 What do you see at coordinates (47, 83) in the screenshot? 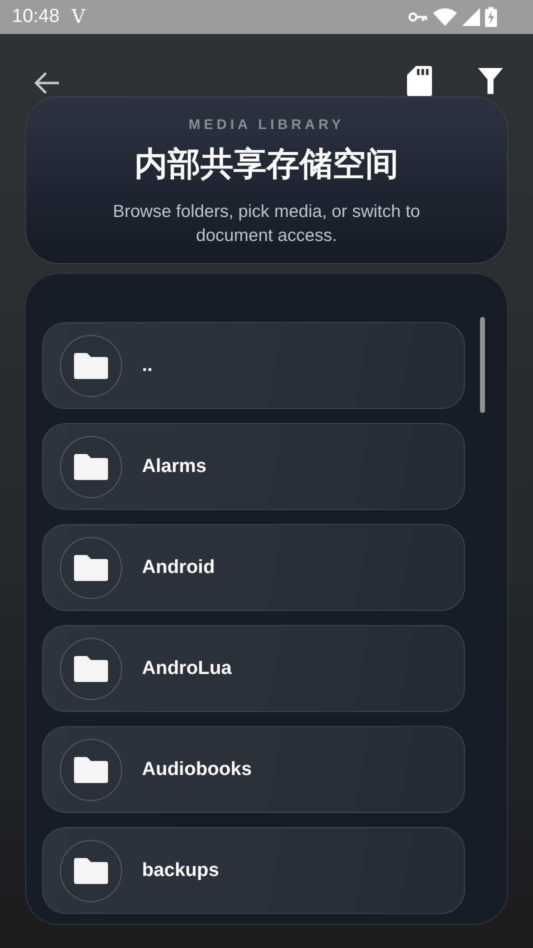
I see `back-arrow-icon` at bounding box center [47, 83].